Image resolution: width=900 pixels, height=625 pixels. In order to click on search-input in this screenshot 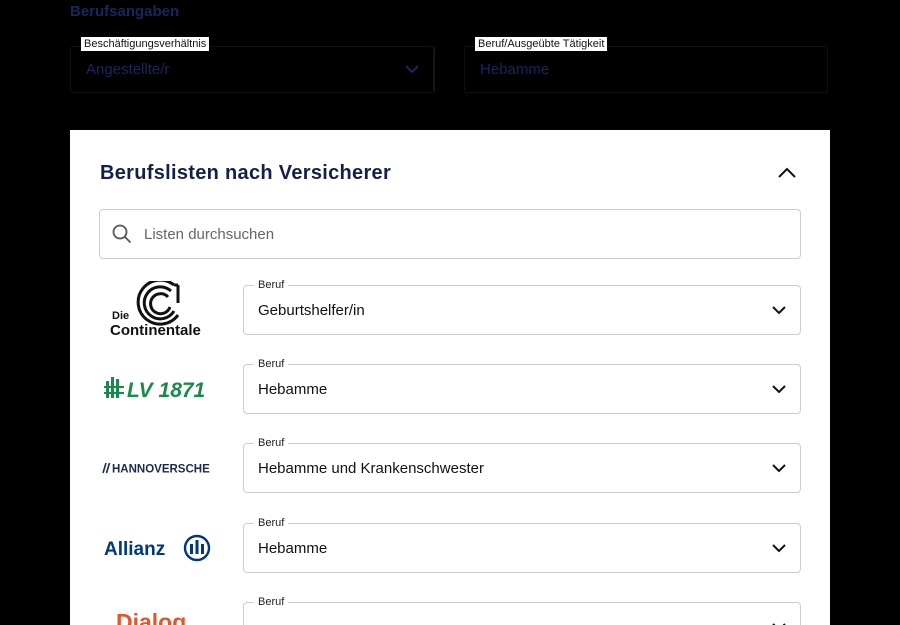, I will do `click(472, 234)`.